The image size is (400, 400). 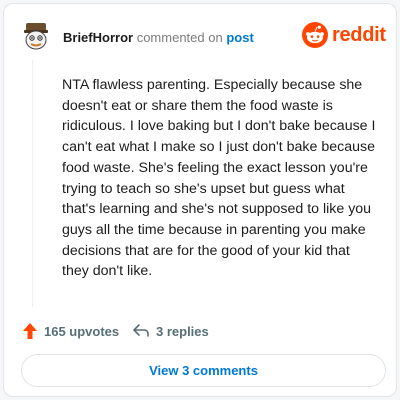 I want to click on replies-button: 3 replies, so click(x=170, y=331).